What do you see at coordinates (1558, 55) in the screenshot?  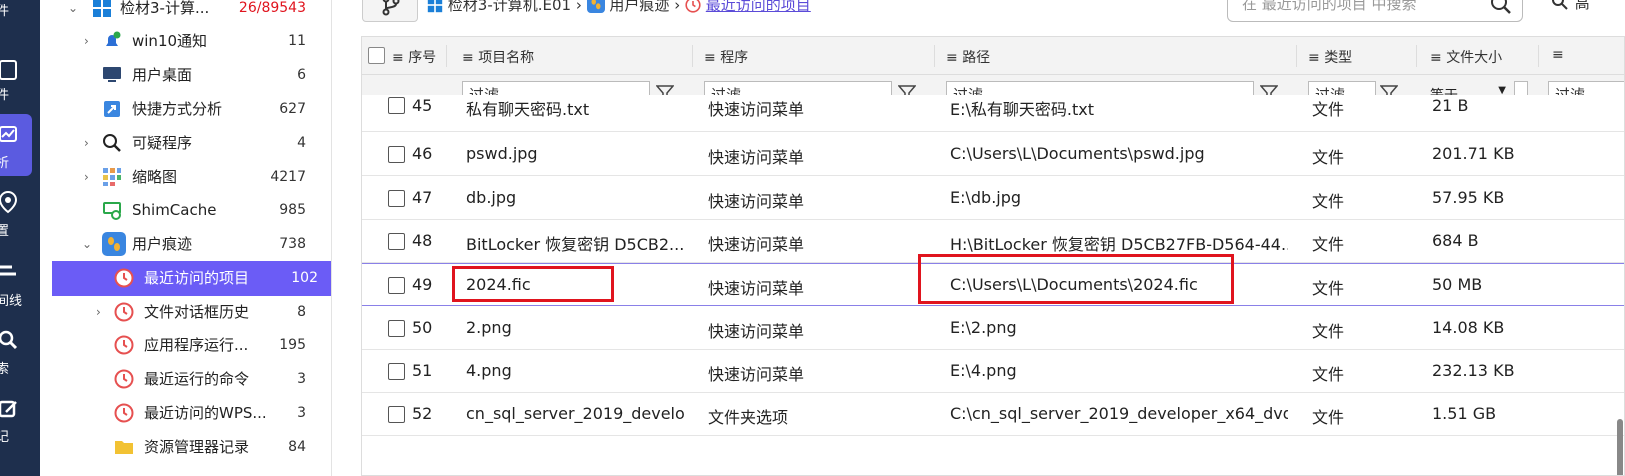 I see `column-header-more: ≡` at bounding box center [1558, 55].